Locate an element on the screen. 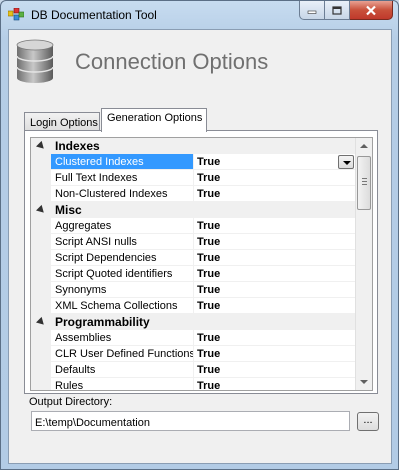 This screenshot has height=470, width=399. property-row: Non-Clustered Indexes True is located at coordinates (193, 194).